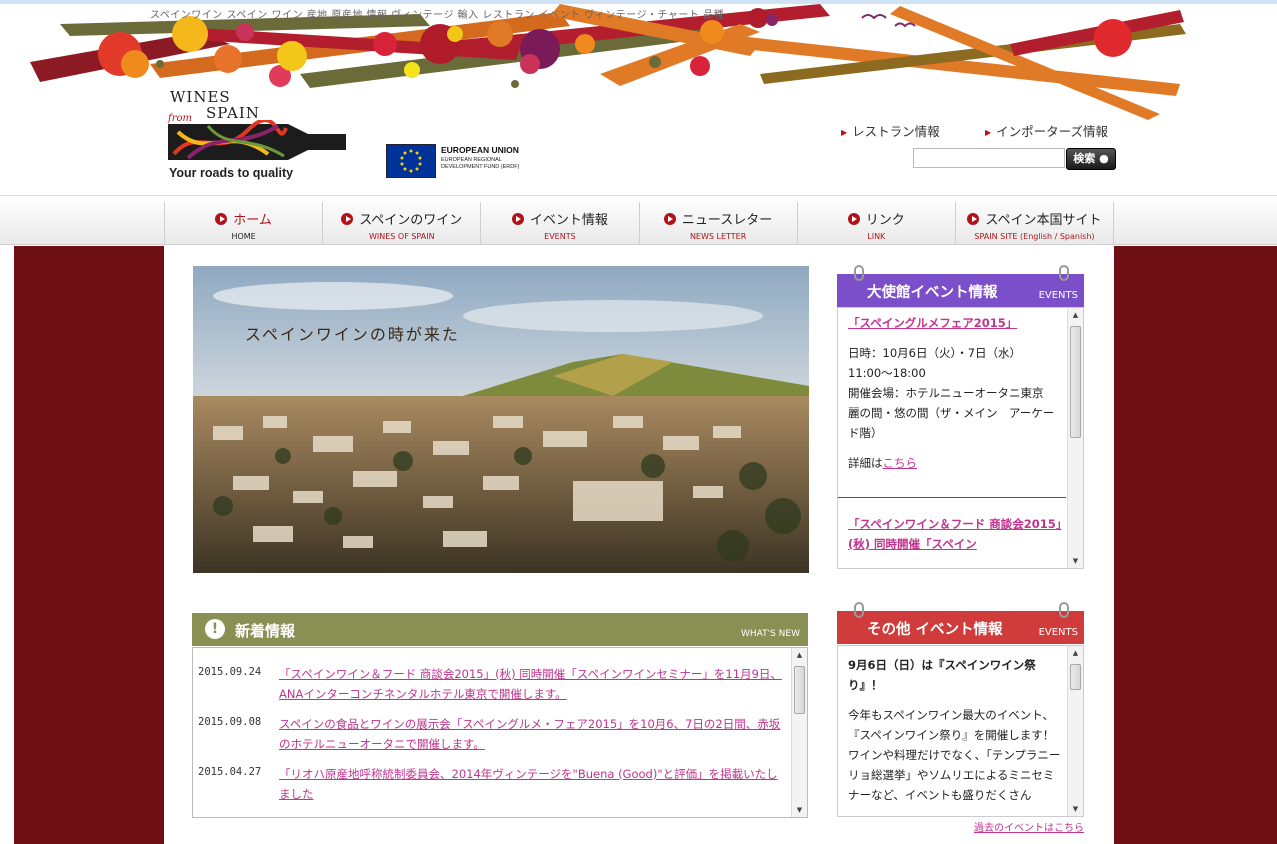 The height and width of the screenshot is (844, 1277). I want to click on news-header: ! 新着情報 WHAT'S NEW, so click(500, 629).